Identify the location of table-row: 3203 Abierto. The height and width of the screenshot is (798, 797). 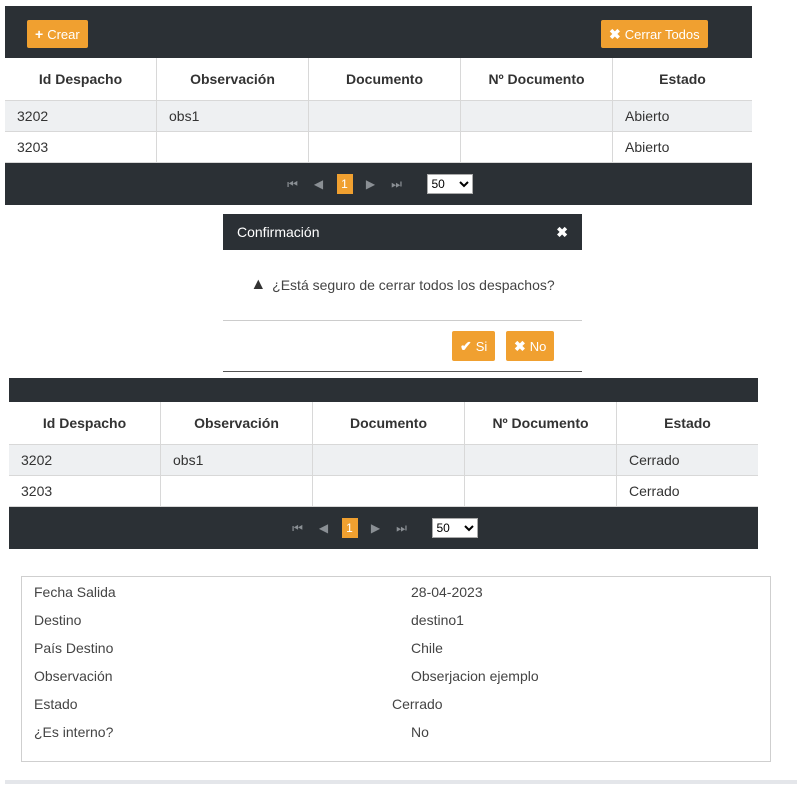
(378, 147).